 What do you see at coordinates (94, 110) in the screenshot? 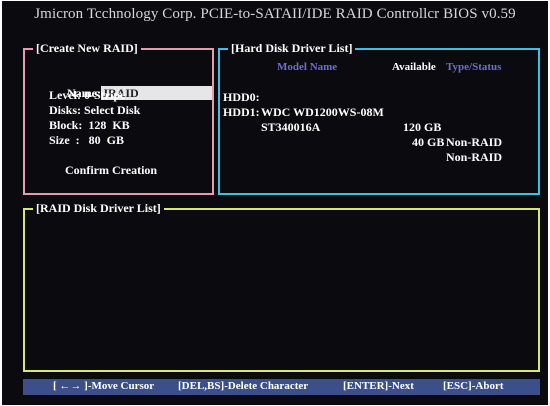
I see `disks-field: Disks: Select Disk` at bounding box center [94, 110].